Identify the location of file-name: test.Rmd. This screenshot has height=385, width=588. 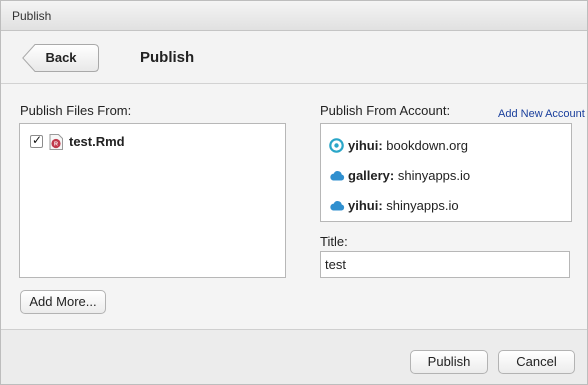
(97, 141).